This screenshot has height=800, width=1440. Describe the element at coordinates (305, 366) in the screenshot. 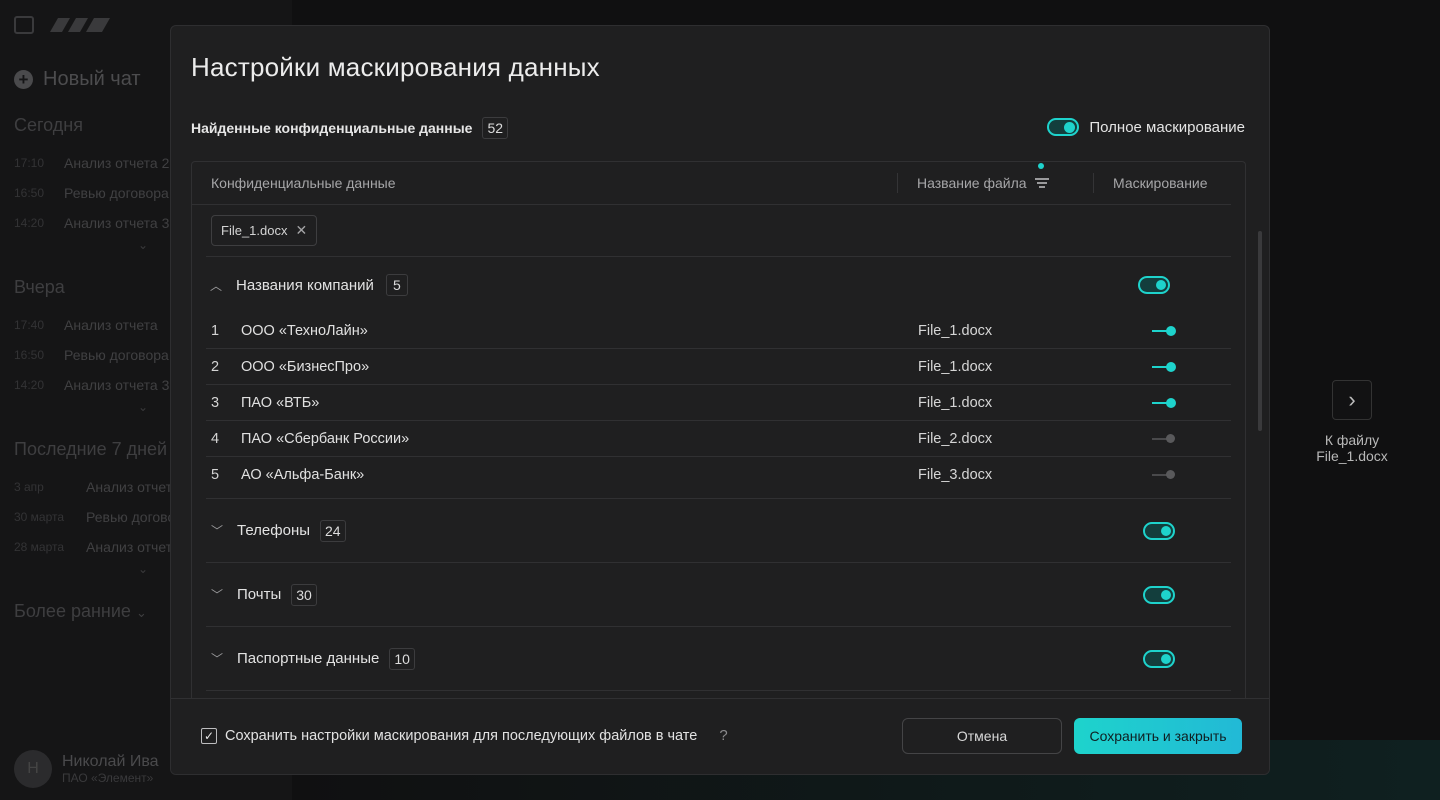

I see `row-data-value: ООО «БизнесПро»` at that location.